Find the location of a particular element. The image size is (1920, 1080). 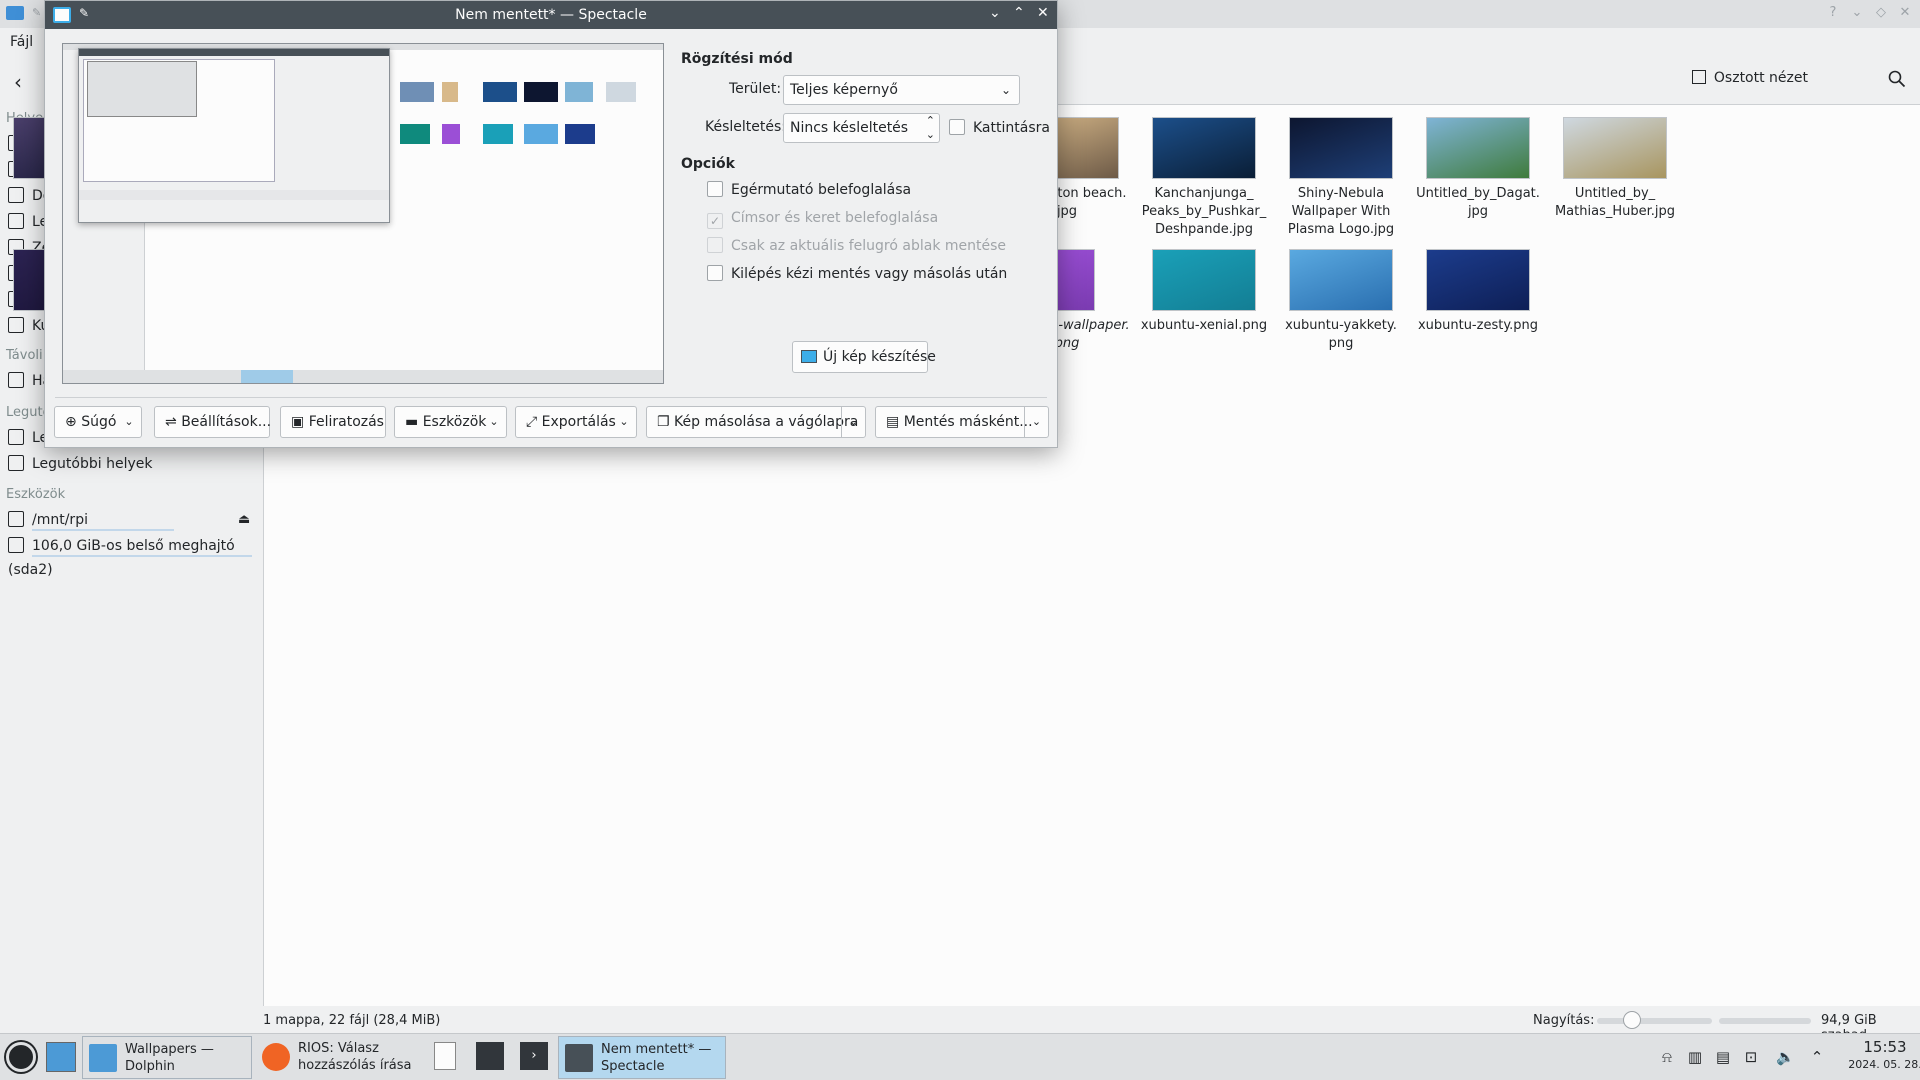

tools-icon: ▬ is located at coordinates (414, 422).